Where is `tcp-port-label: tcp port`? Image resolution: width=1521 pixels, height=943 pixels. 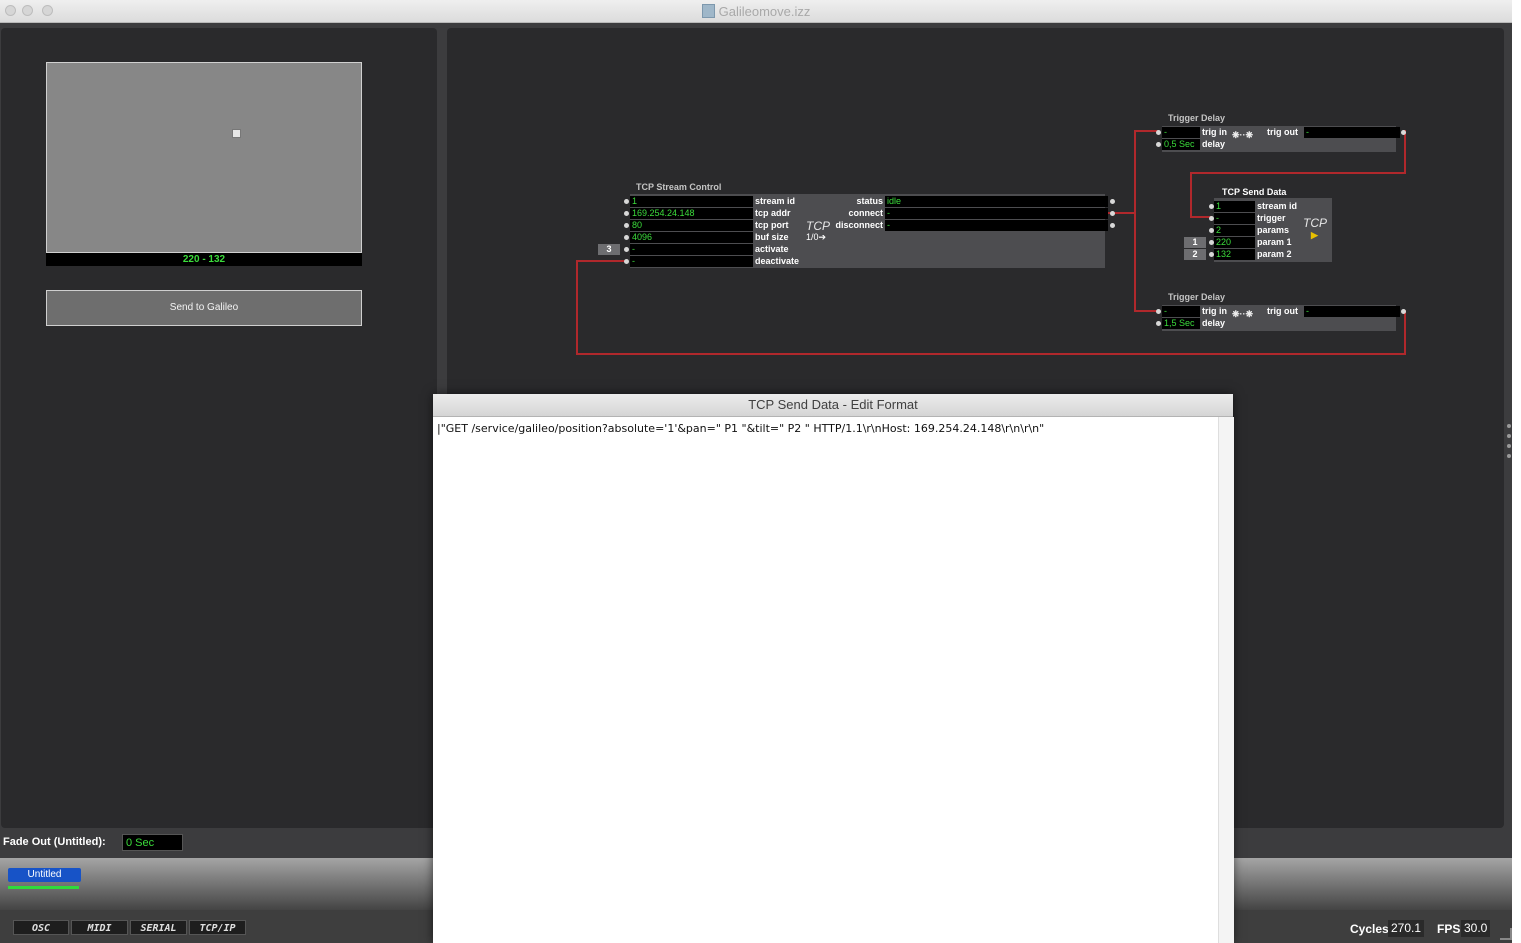
tcp-port-label: tcp port is located at coordinates (772, 225).